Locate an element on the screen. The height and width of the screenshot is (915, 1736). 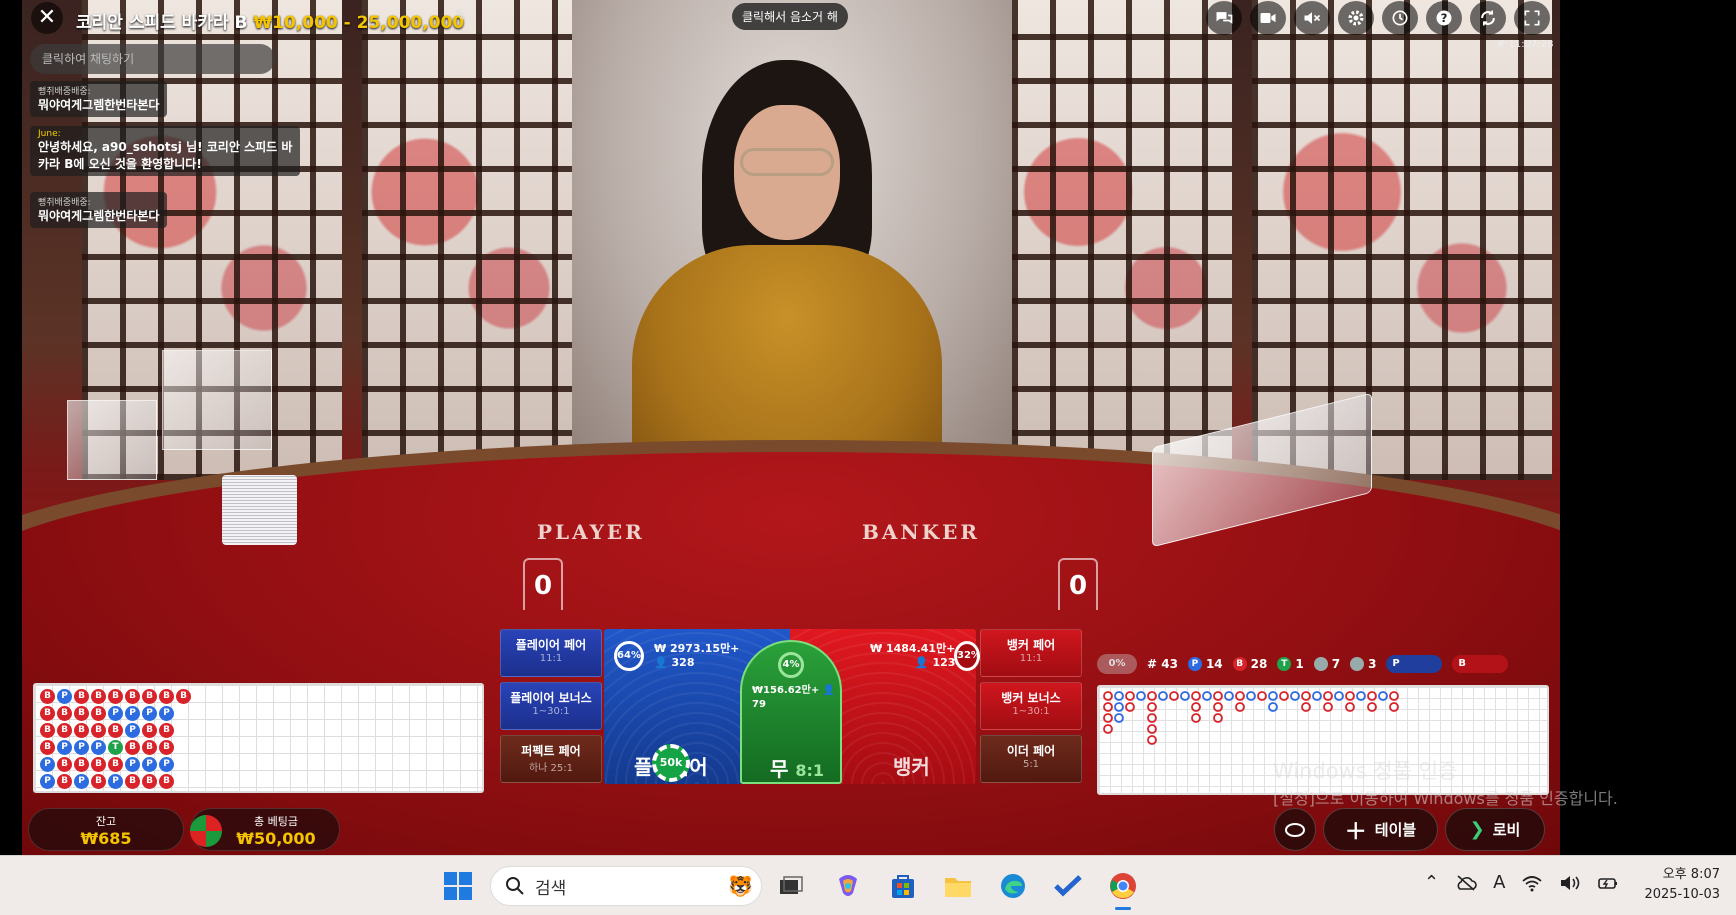
player-prediction: P is located at coordinates (1414, 664).